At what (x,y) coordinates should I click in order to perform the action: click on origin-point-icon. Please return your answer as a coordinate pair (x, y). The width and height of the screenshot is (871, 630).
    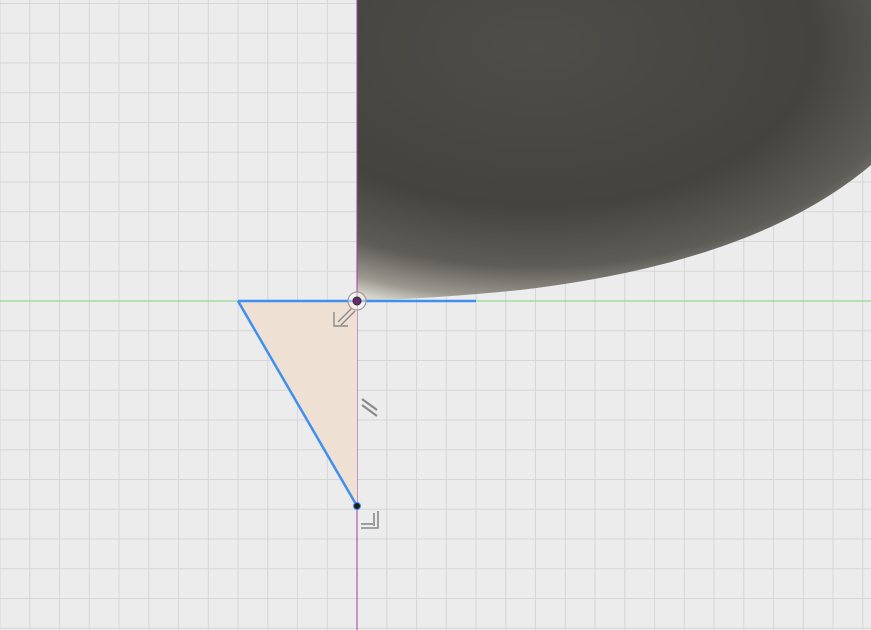
    Looking at the image, I should click on (357, 301).